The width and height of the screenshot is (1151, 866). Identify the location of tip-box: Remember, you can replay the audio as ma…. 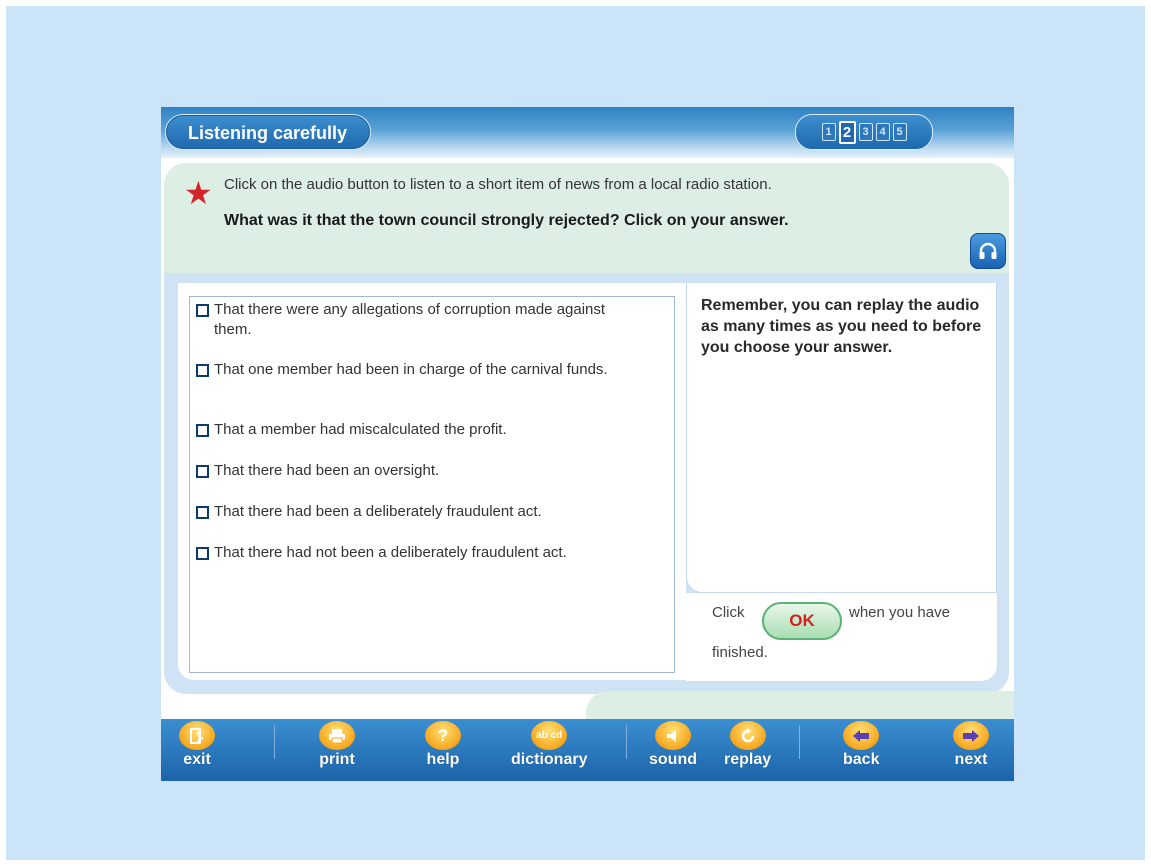
(841, 438).